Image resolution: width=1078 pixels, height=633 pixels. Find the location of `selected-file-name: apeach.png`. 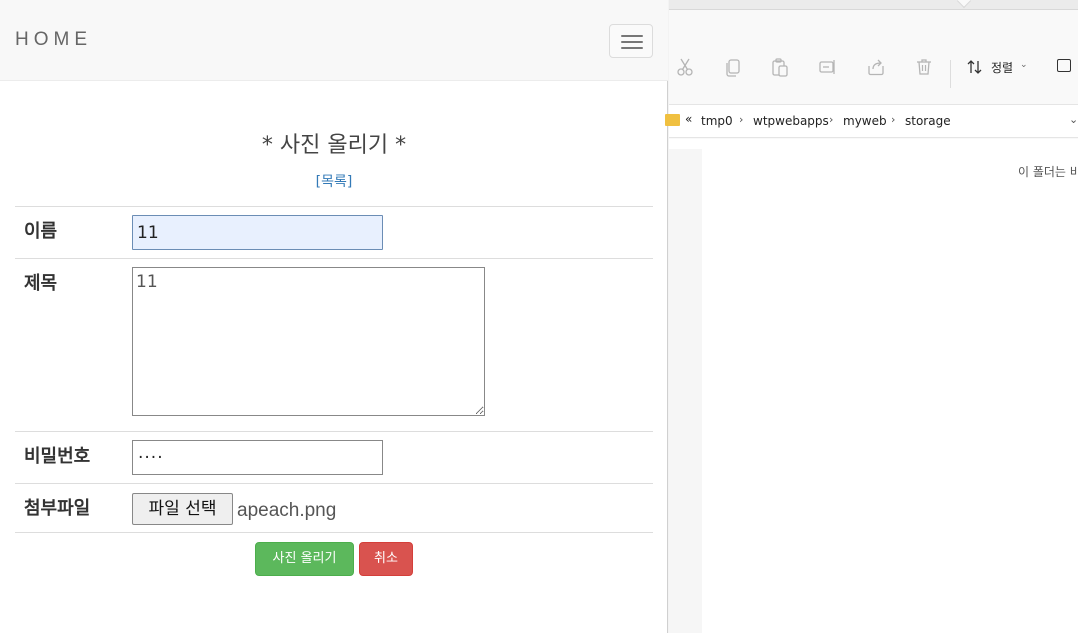

selected-file-name: apeach.png is located at coordinates (287, 510).